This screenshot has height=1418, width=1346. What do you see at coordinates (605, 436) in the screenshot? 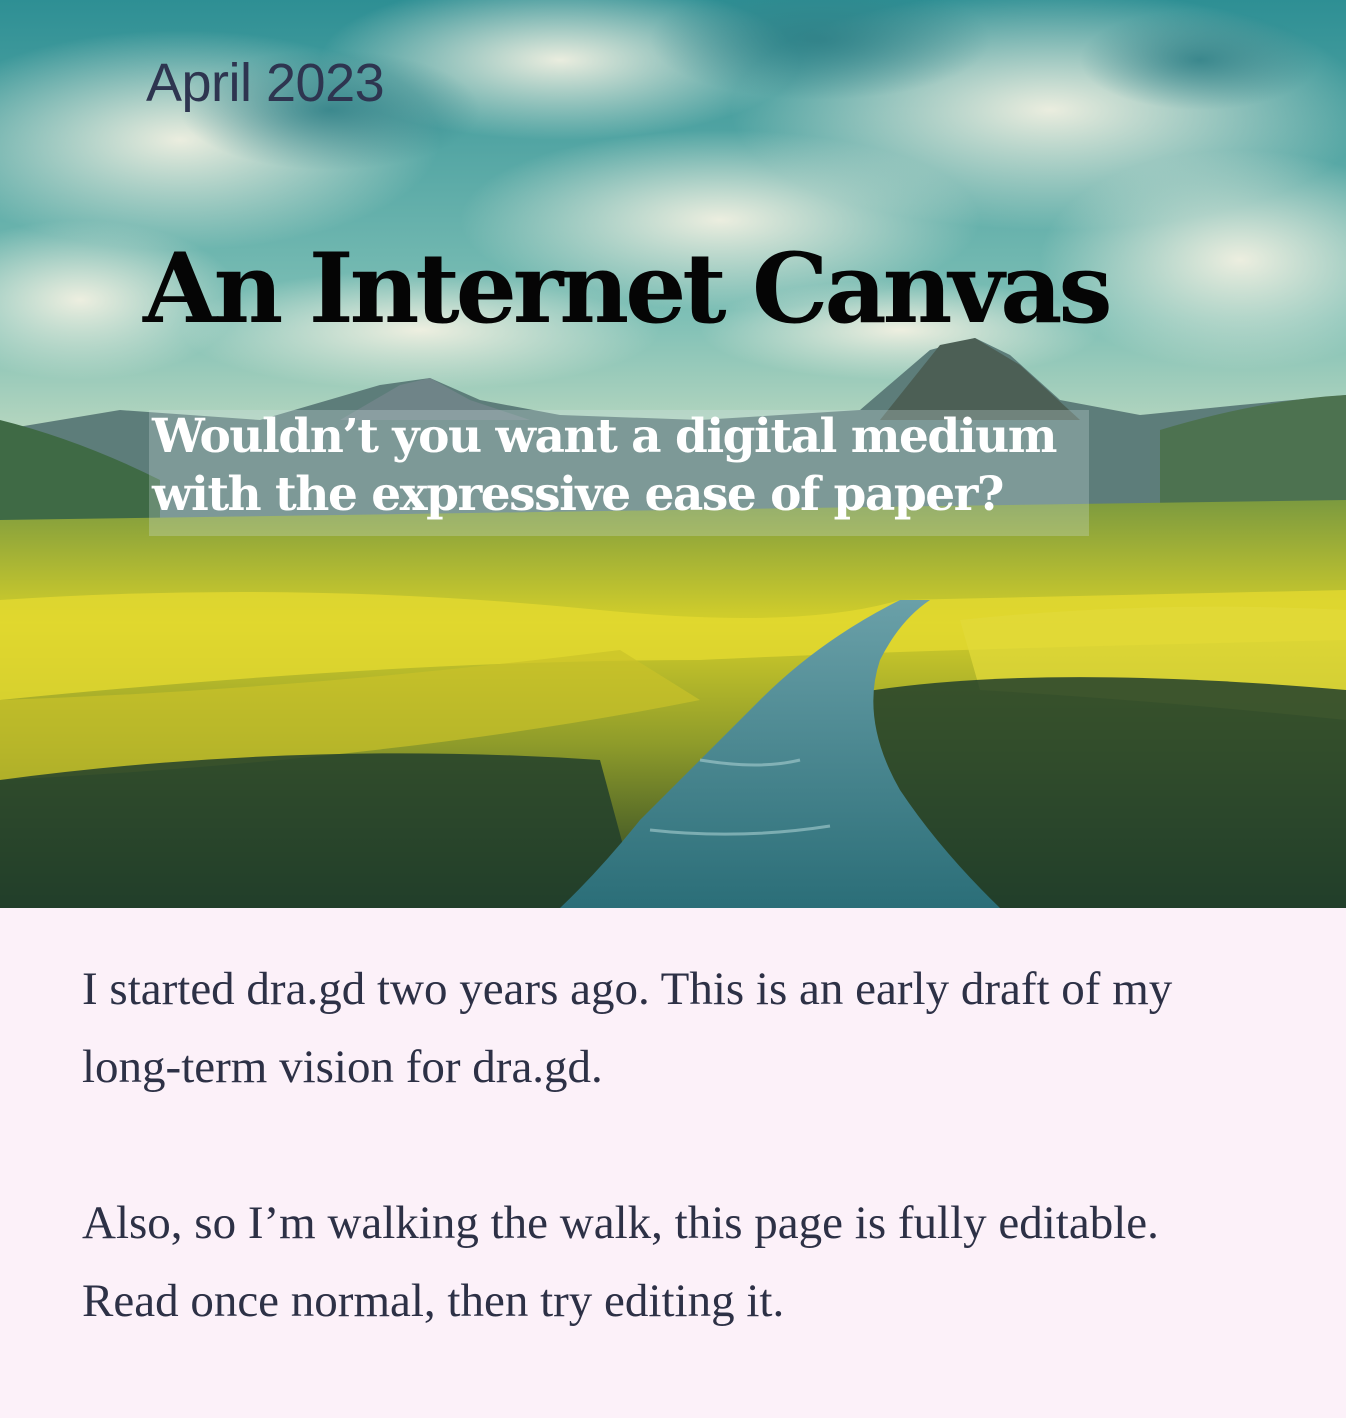
I see `subtitle-line-1: Wouldn’t you want a digital medium` at bounding box center [605, 436].